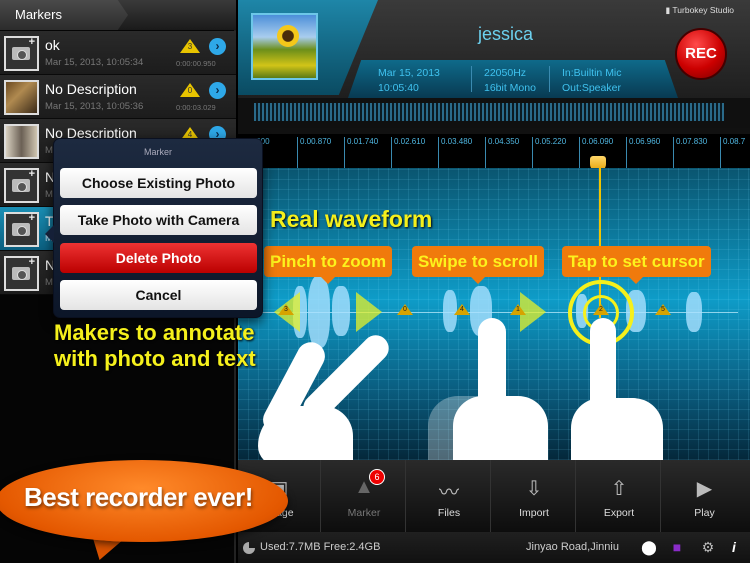 The width and height of the screenshot is (750, 563). Describe the element at coordinates (158, 183) in the screenshot. I see `choose-existing-photo-button: Choose Existing Photo` at that location.